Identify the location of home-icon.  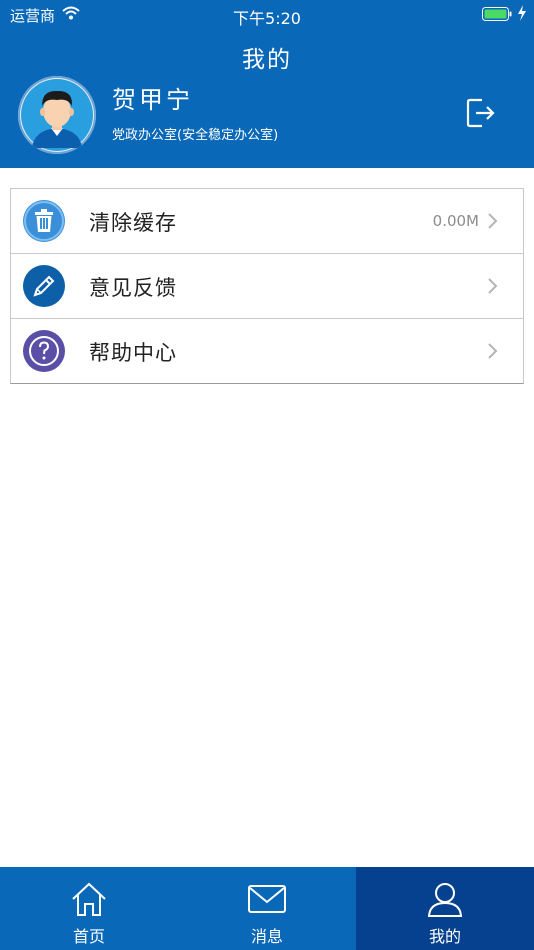
(89, 900).